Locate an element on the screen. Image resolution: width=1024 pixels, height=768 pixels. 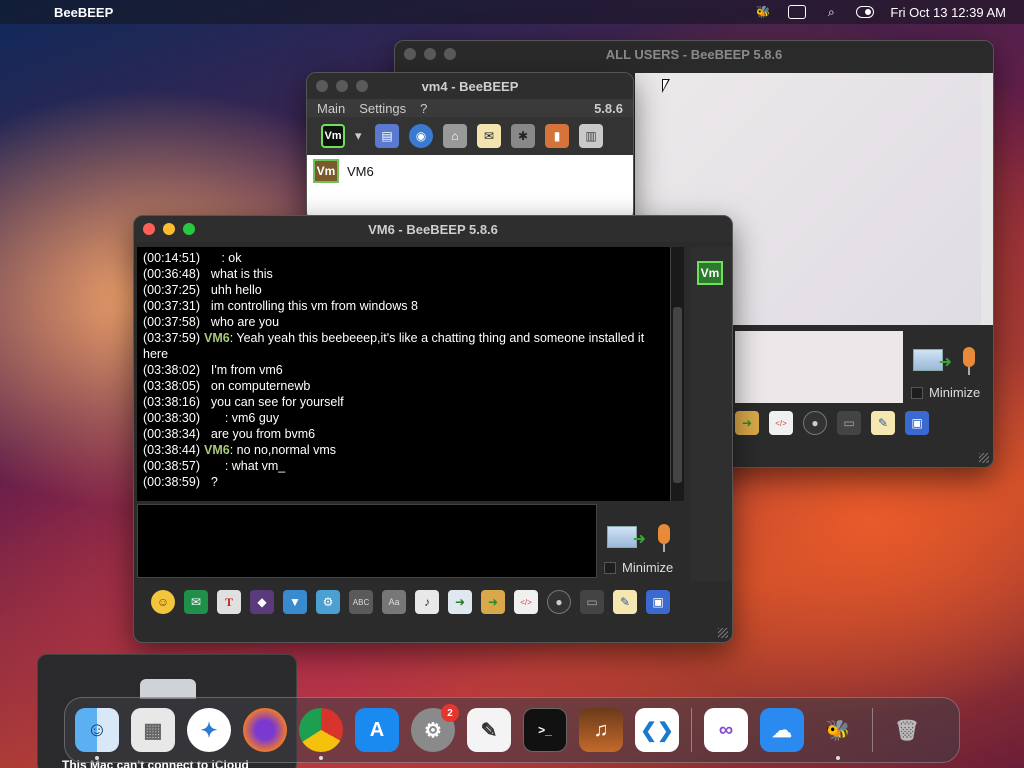
terminal-icon: >_ is located at coordinates (545, 730).